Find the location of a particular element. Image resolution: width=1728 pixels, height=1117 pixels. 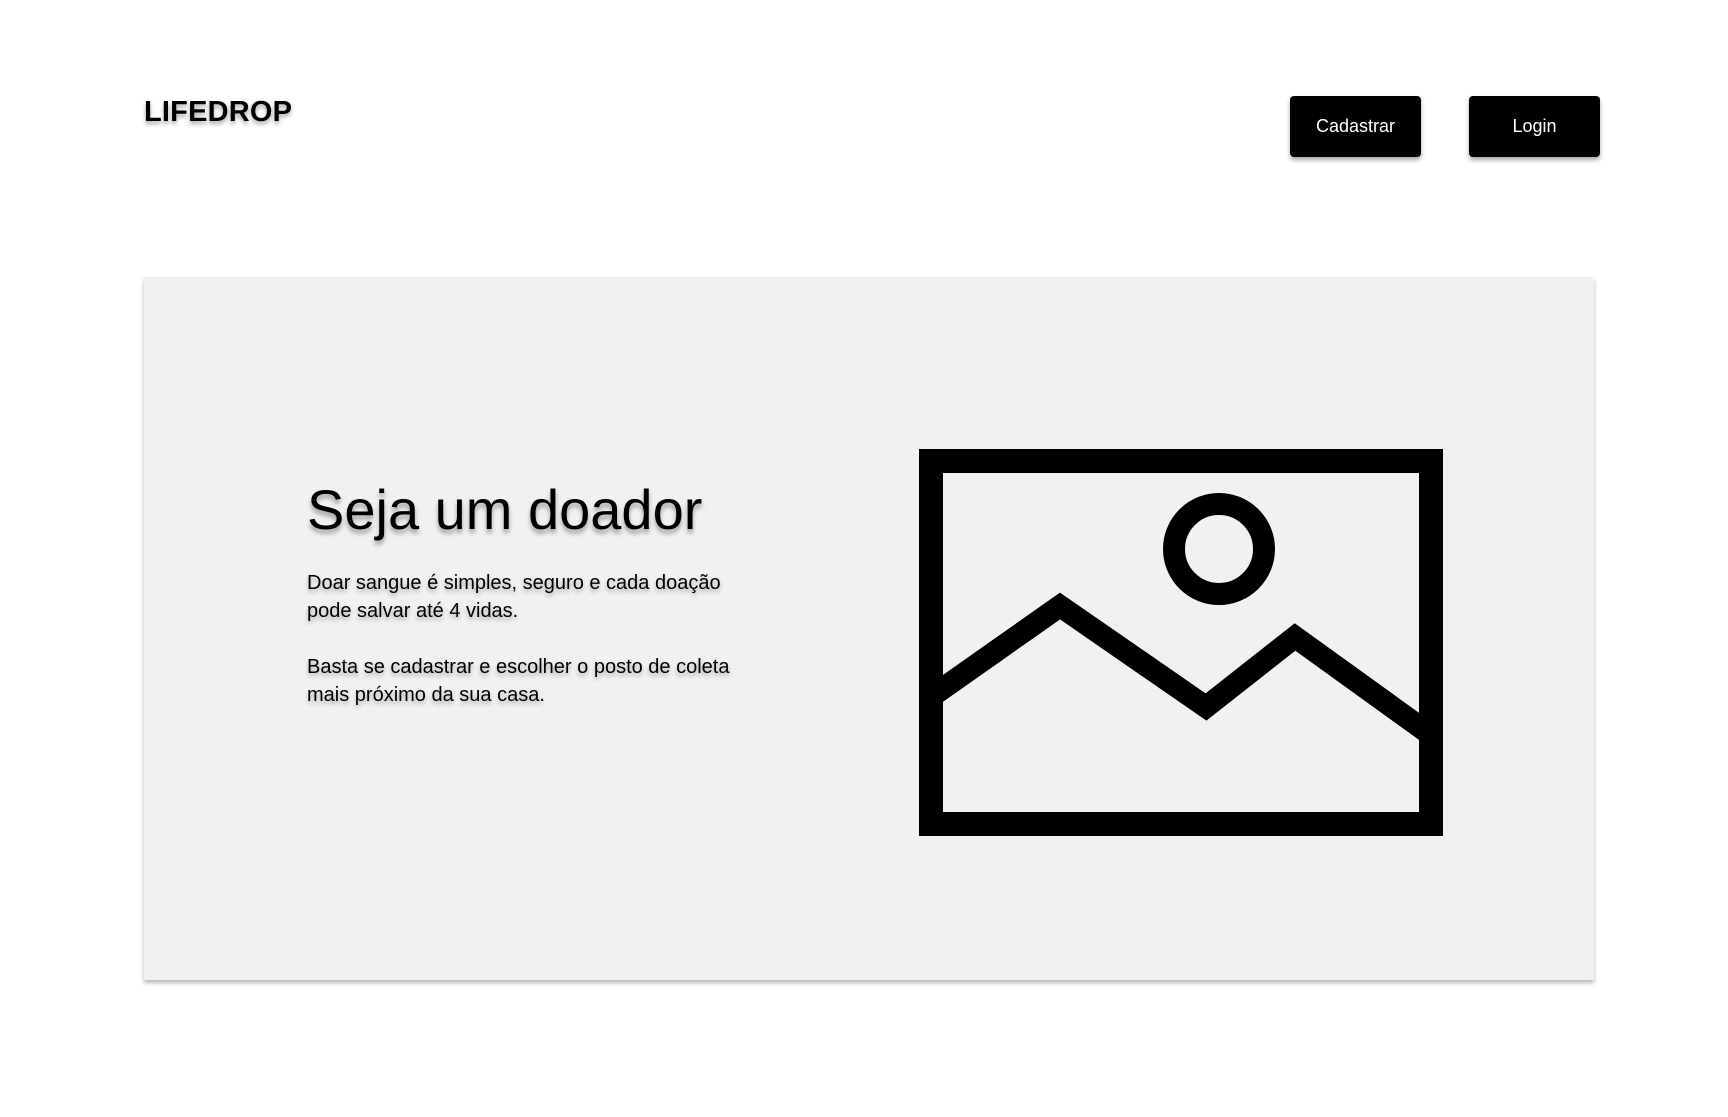

brand-logo: LIFEDROP is located at coordinates (218, 112).